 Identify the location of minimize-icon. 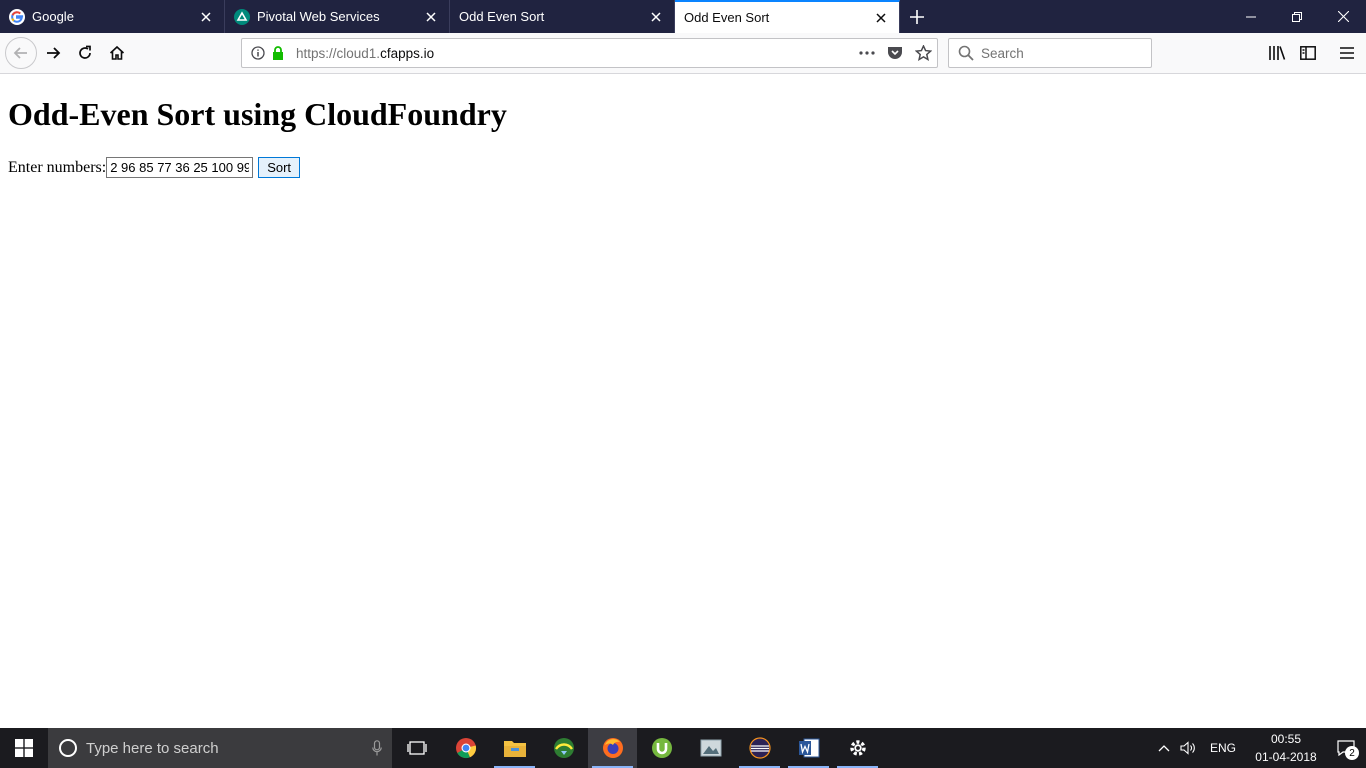
(1251, 16).